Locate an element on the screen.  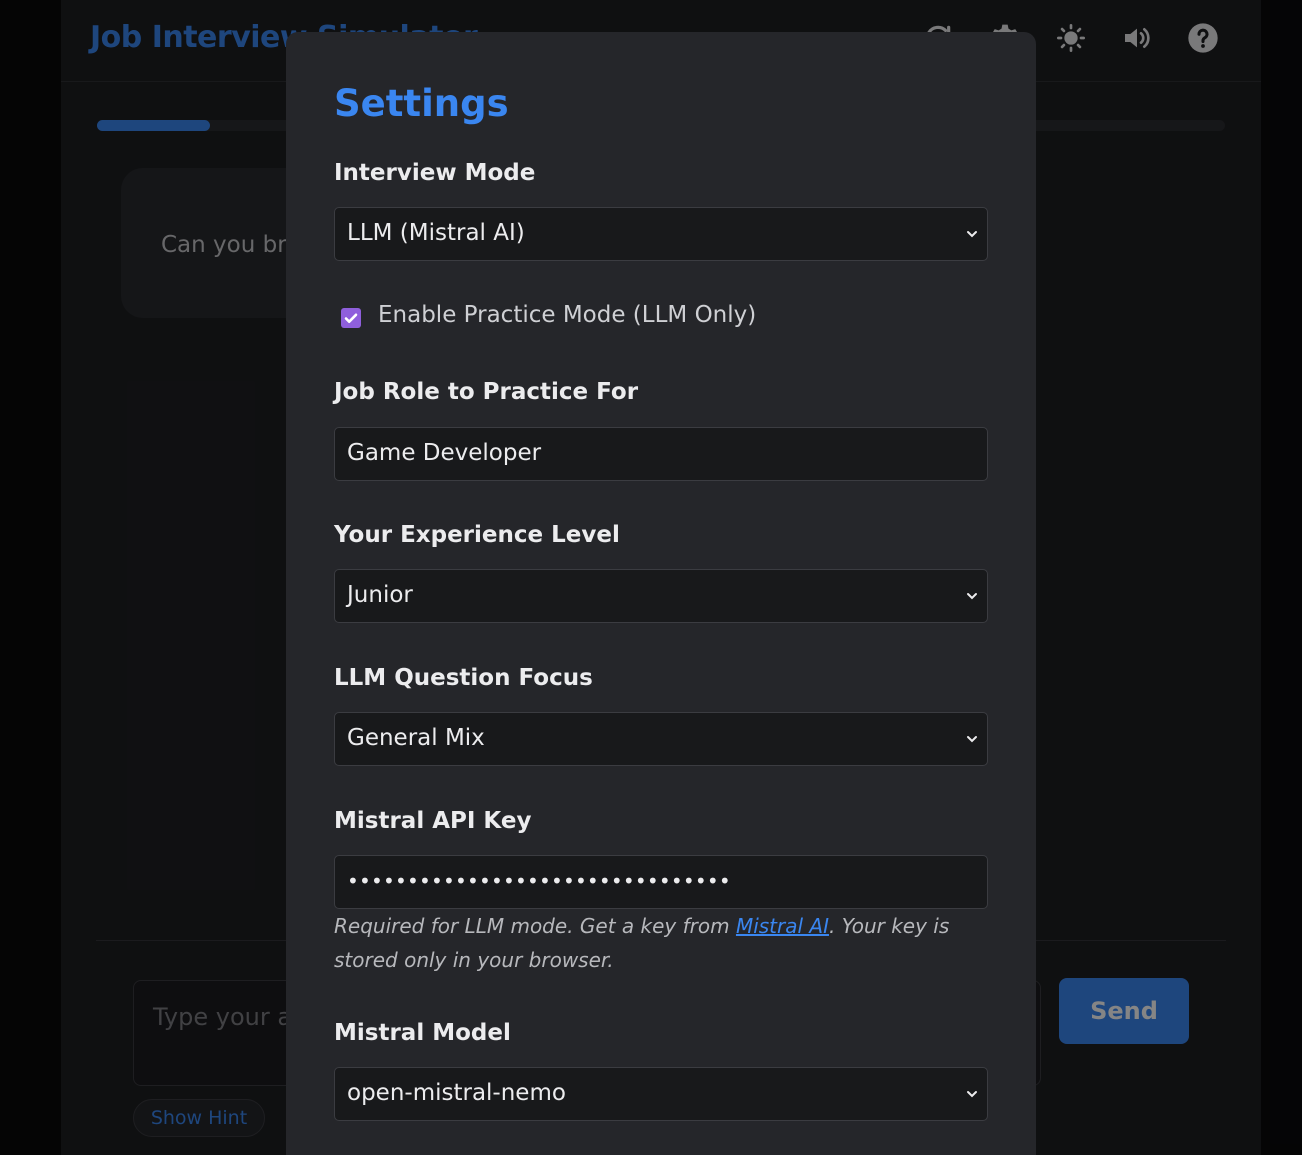
practice-mode-label: Enable Practice Mode (LLM Only) is located at coordinates (567, 315).